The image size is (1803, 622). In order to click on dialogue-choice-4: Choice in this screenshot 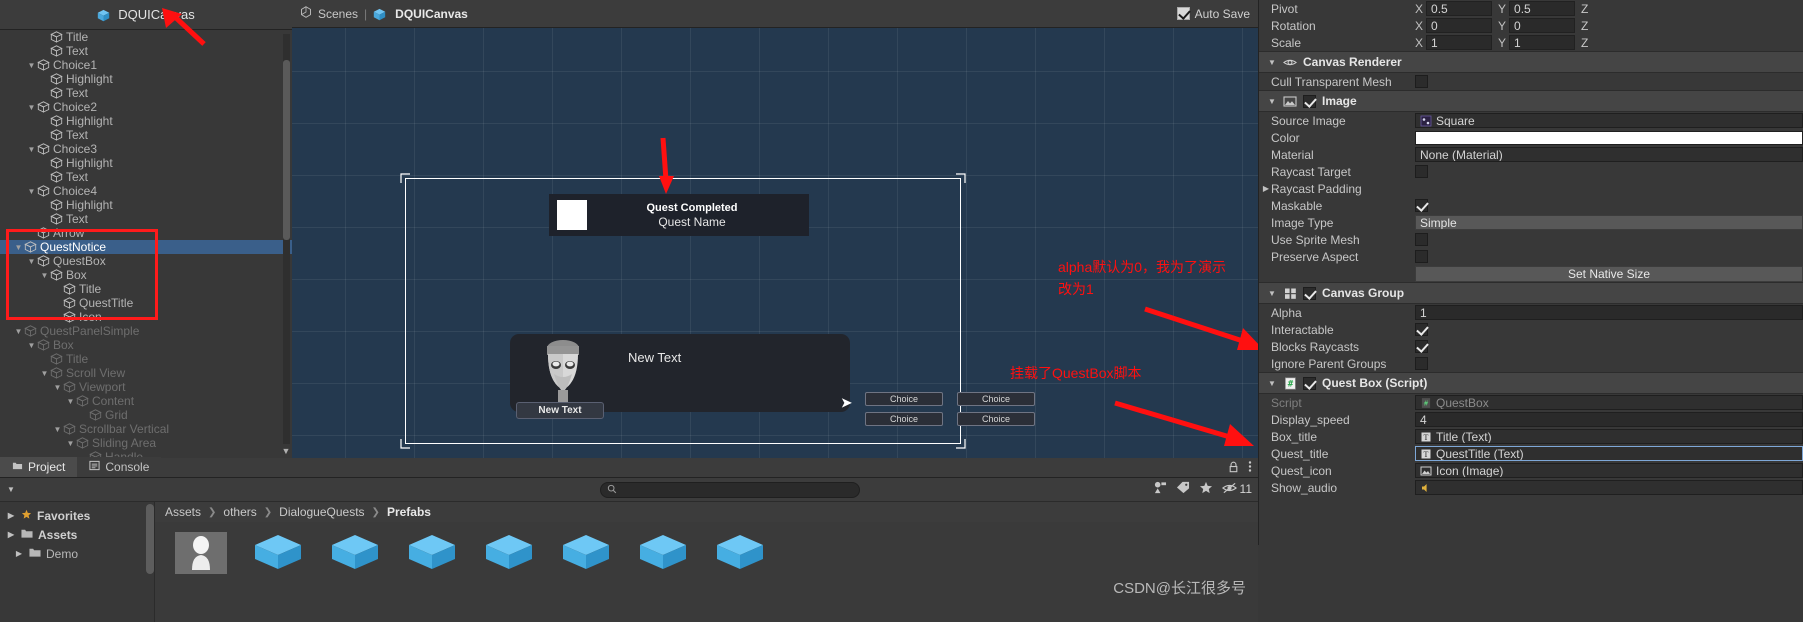, I will do `click(996, 419)`.